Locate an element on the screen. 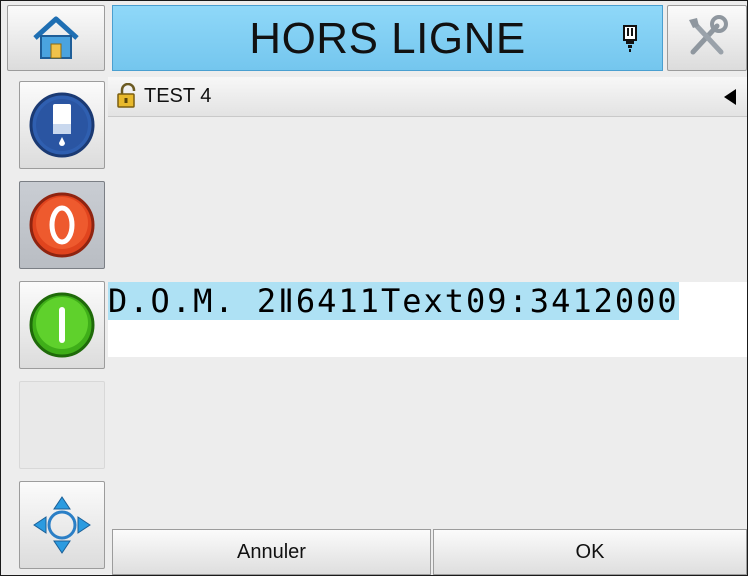 This screenshot has width=748, height=576. home-button is located at coordinates (56, 38).